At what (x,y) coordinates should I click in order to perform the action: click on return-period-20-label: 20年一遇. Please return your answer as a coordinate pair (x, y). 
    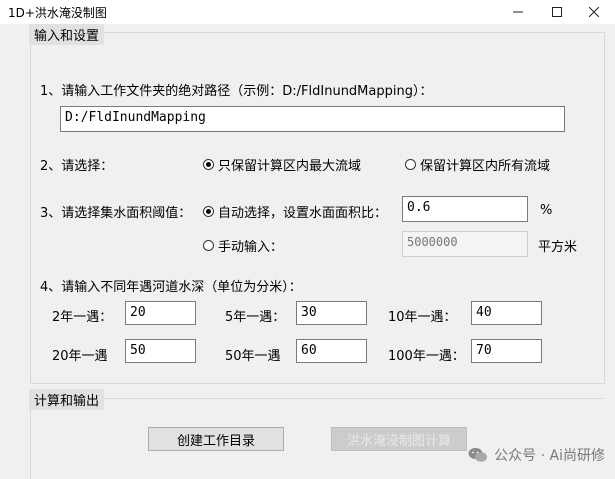
    Looking at the image, I should click on (80, 356).